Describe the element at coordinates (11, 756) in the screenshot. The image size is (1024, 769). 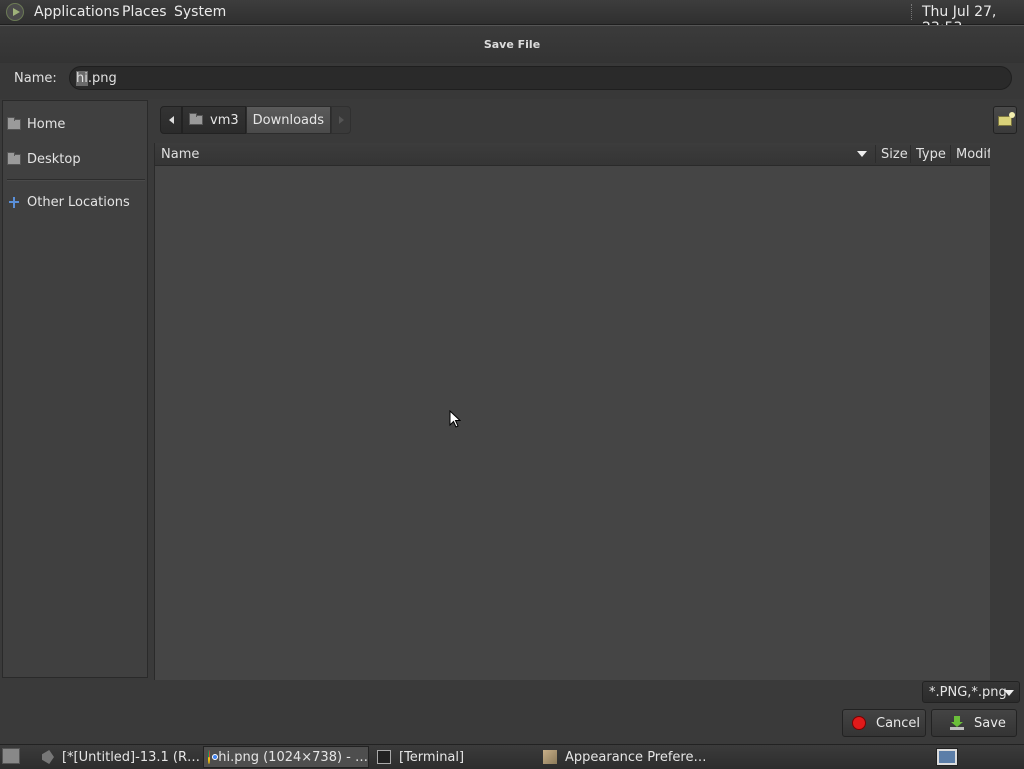
I see `show-desktop-icon` at that location.